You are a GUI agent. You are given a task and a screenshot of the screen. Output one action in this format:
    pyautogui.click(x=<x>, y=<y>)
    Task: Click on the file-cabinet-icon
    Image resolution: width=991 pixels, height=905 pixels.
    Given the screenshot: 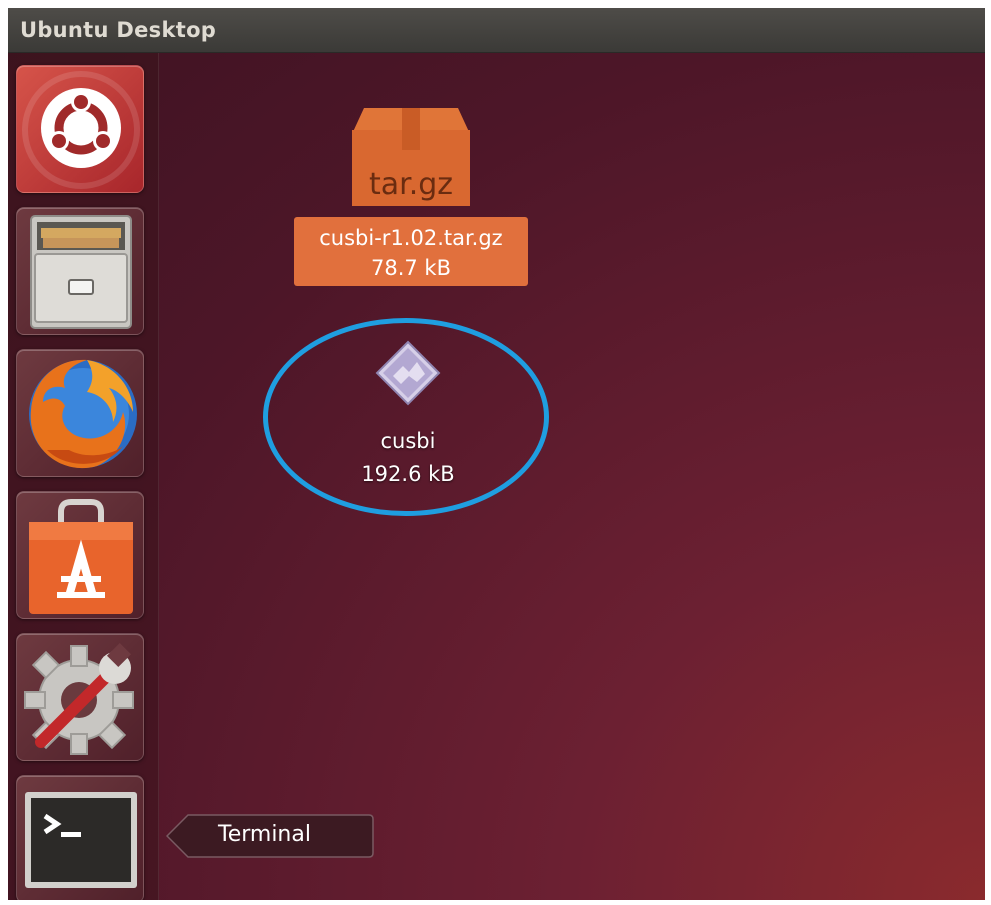 What is the action you would take?
    pyautogui.click(x=81, y=272)
    